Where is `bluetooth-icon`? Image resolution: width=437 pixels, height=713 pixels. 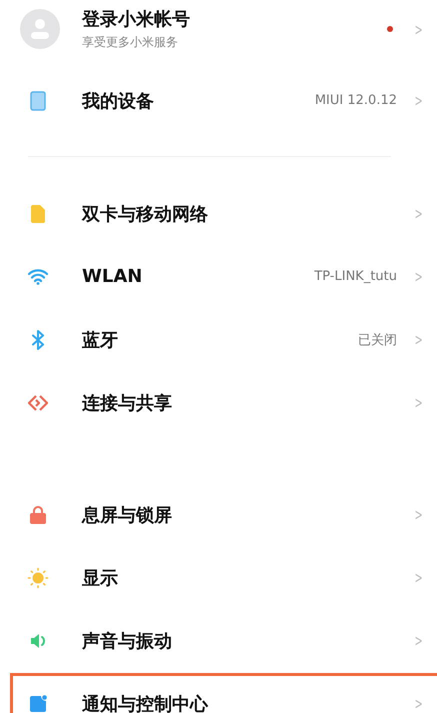 bluetooth-icon is located at coordinates (38, 340).